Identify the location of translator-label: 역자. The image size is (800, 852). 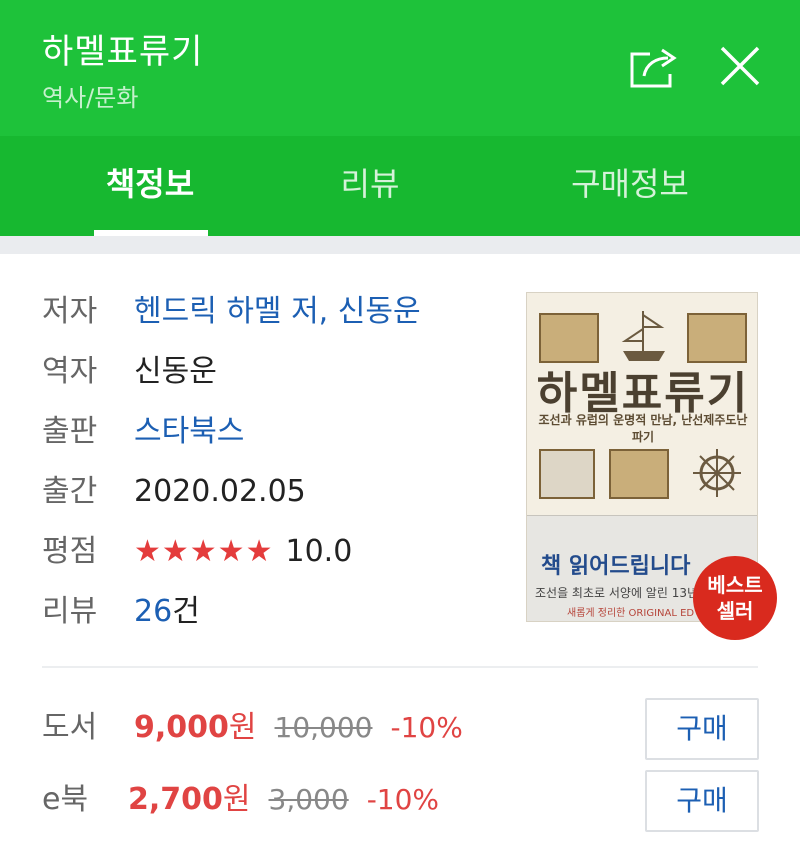
(70, 371).